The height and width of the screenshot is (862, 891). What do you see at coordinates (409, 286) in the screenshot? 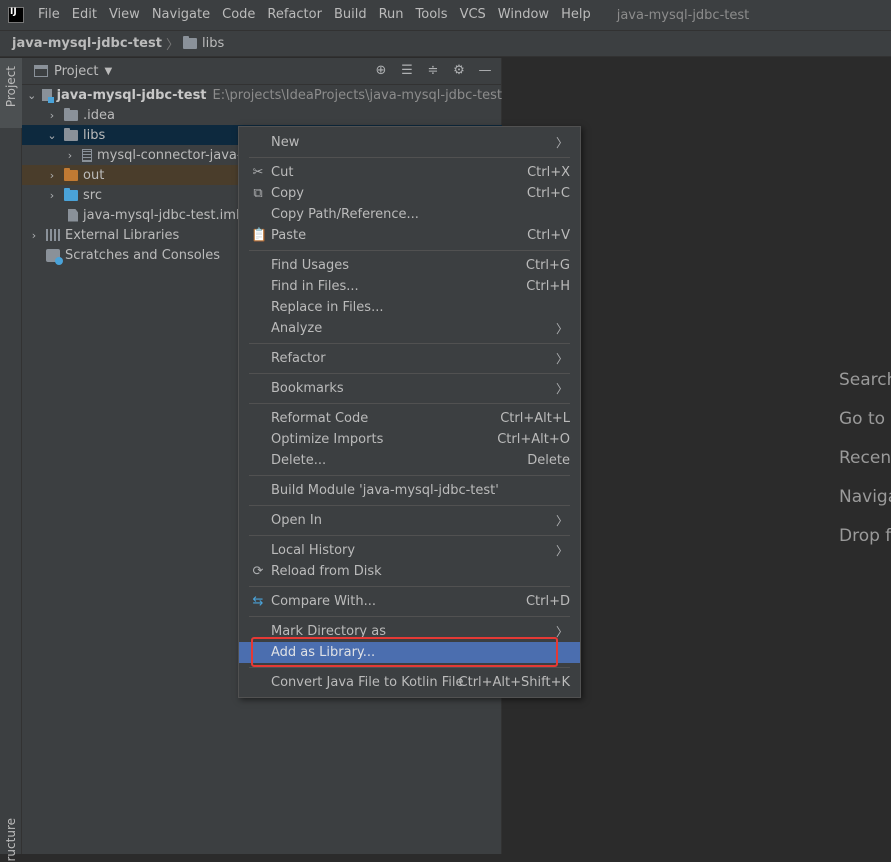
I see `menu-item-find-in-files: Find in Files... Ctrl+H` at bounding box center [409, 286].